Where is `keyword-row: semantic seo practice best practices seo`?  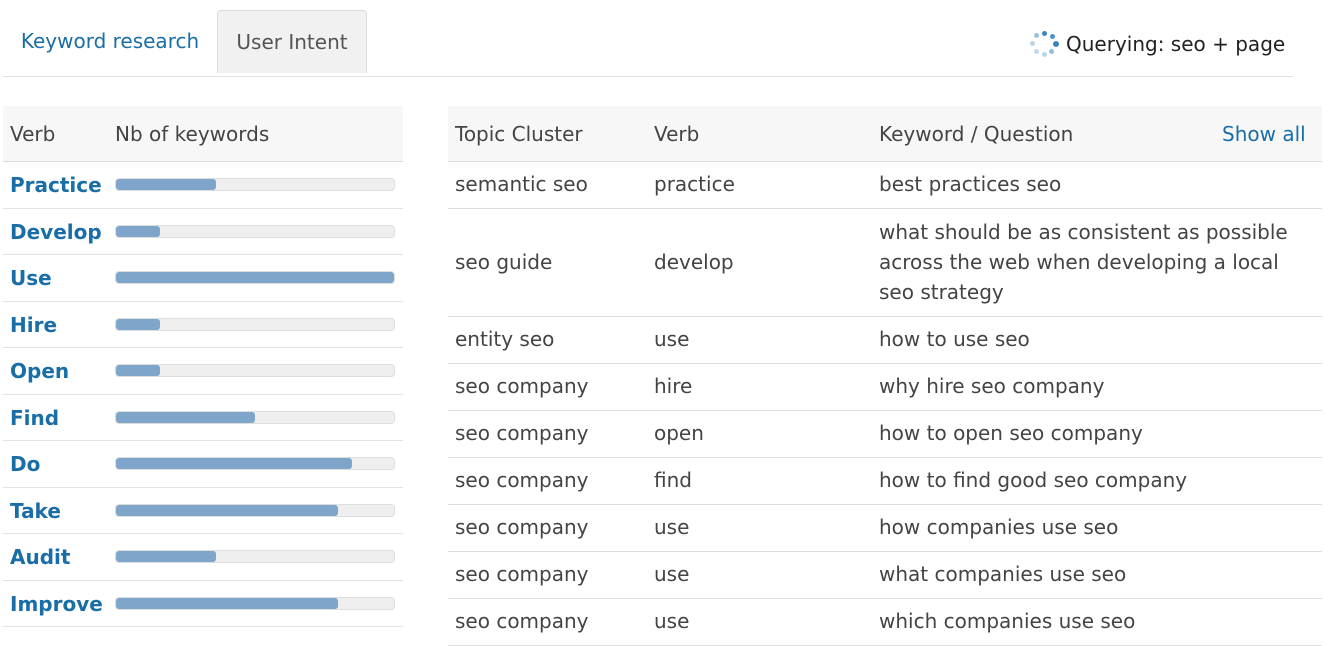
keyword-row: semantic seo practice best practices seo is located at coordinates (885, 185).